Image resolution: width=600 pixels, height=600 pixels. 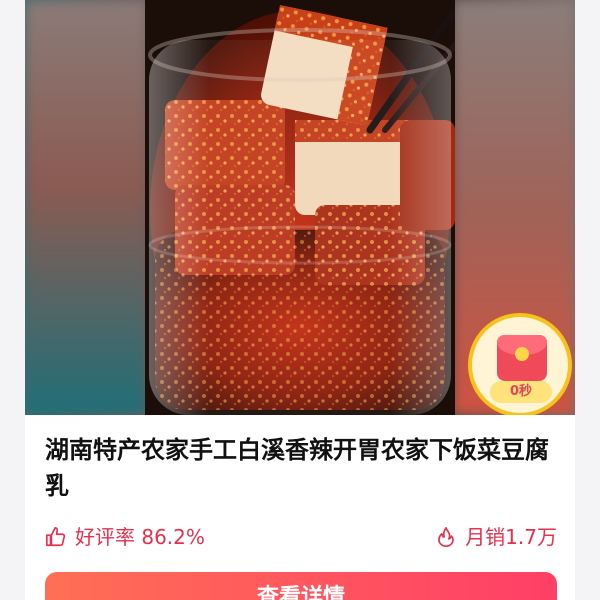 I want to click on view-details-button: 查看详情, so click(x=301, y=586).